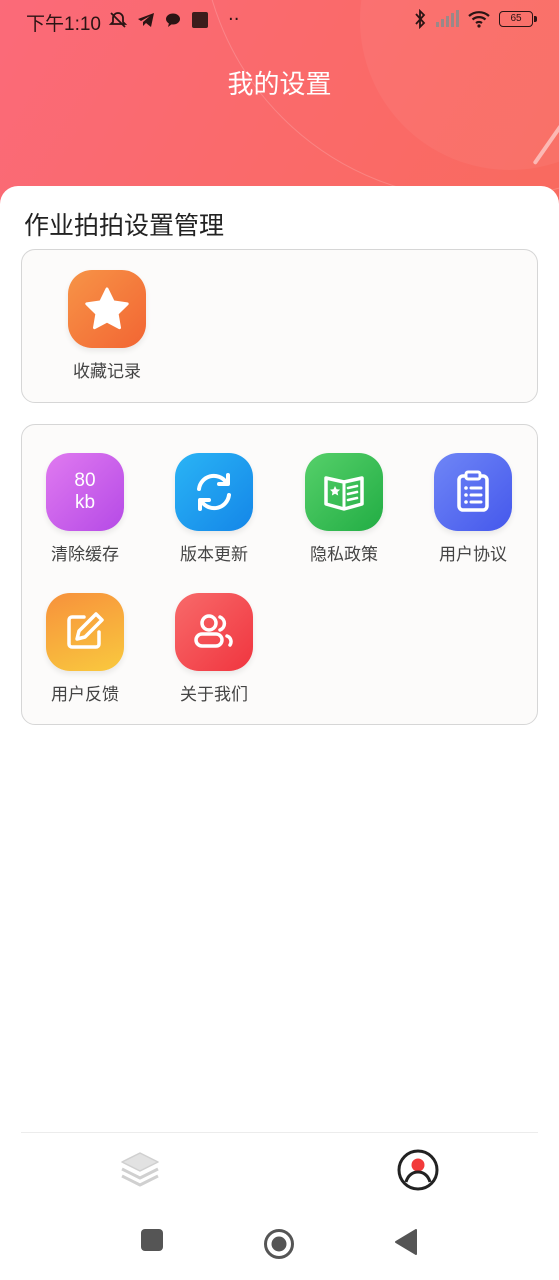  I want to click on bottom-tab-bar, so click(279, 1175).